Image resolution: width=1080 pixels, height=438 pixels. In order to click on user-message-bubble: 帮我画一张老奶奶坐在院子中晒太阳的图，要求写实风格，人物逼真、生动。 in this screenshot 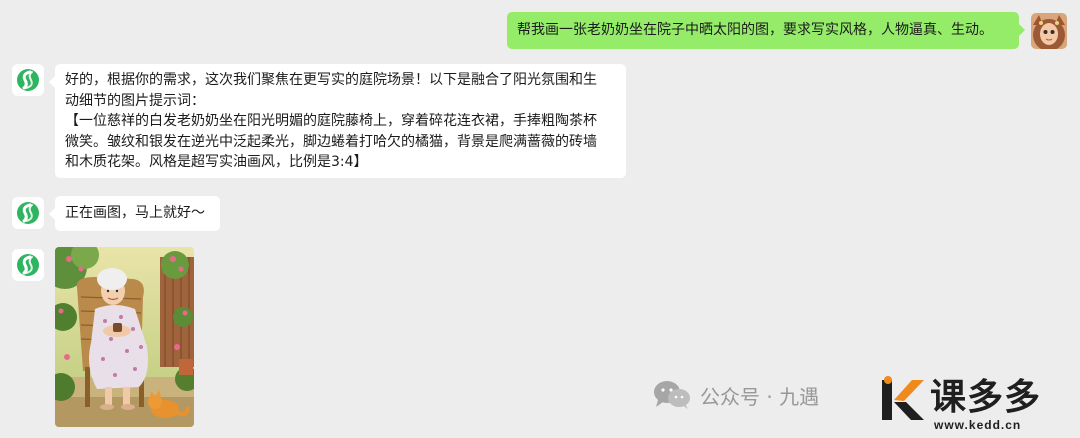, I will do `click(766, 30)`.